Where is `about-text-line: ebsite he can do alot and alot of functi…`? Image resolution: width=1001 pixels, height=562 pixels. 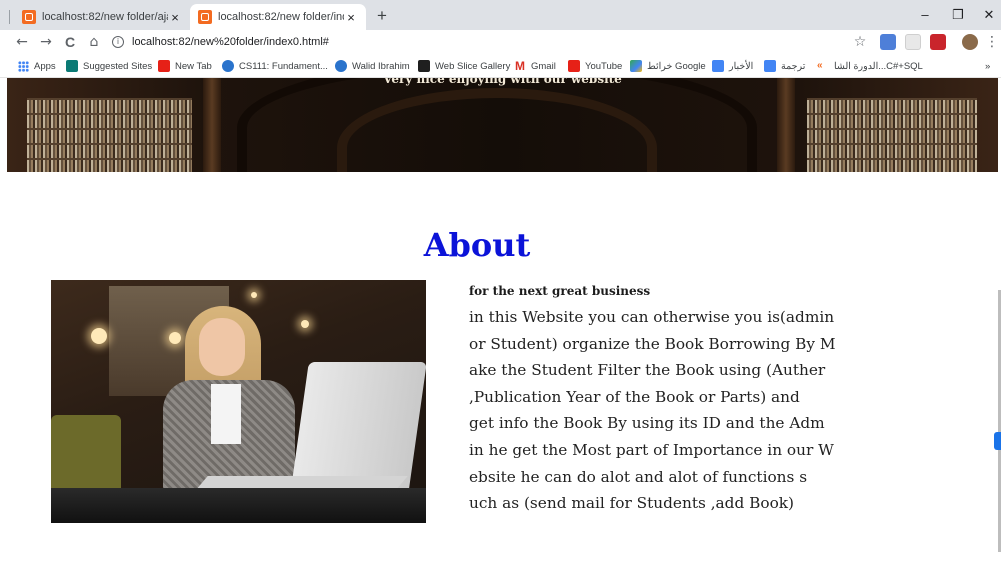
about-text-line: ebsite he can do alot and alot of functi… is located at coordinates (638, 476).